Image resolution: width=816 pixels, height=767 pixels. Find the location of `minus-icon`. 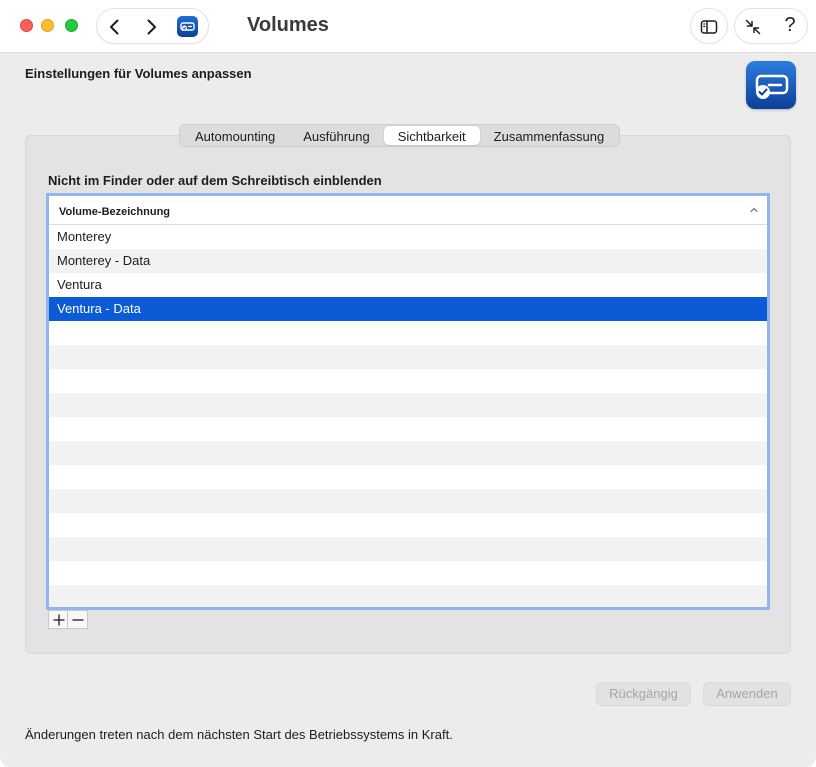

minus-icon is located at coordinates (78, 620).